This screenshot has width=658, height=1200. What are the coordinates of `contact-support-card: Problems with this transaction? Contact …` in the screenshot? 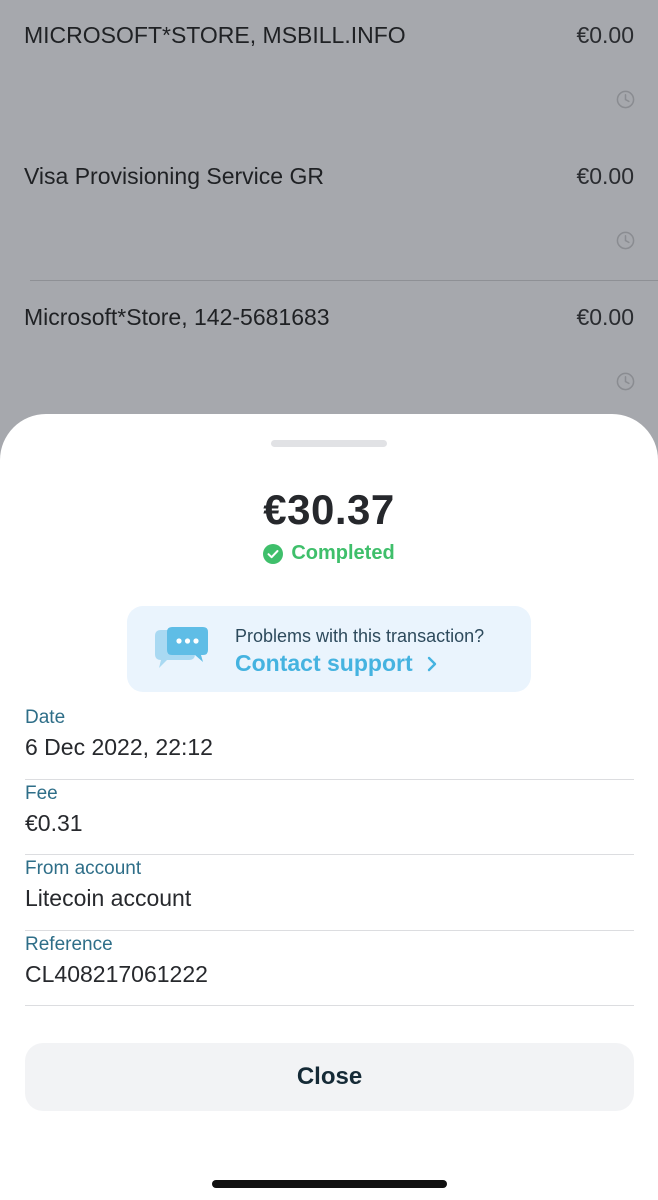 It's located at (329, 649).